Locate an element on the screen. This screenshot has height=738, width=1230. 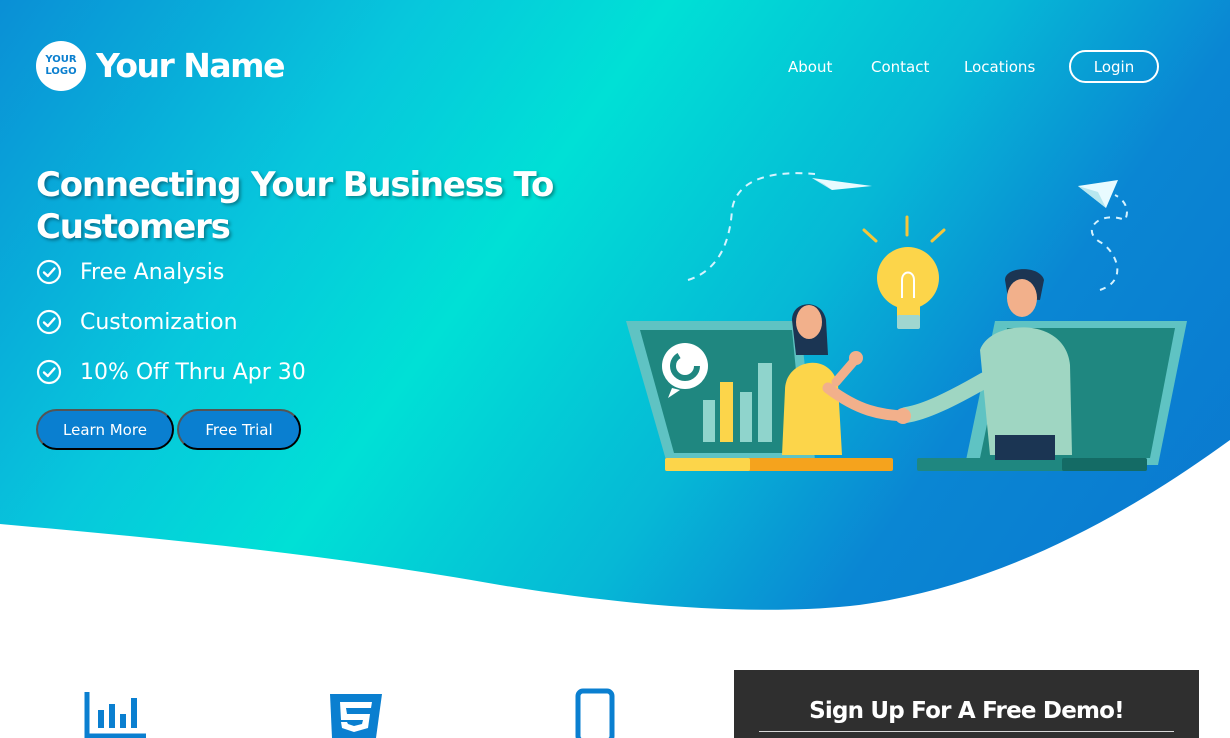
nav-link-about: About is located at coordinates (810, 67).